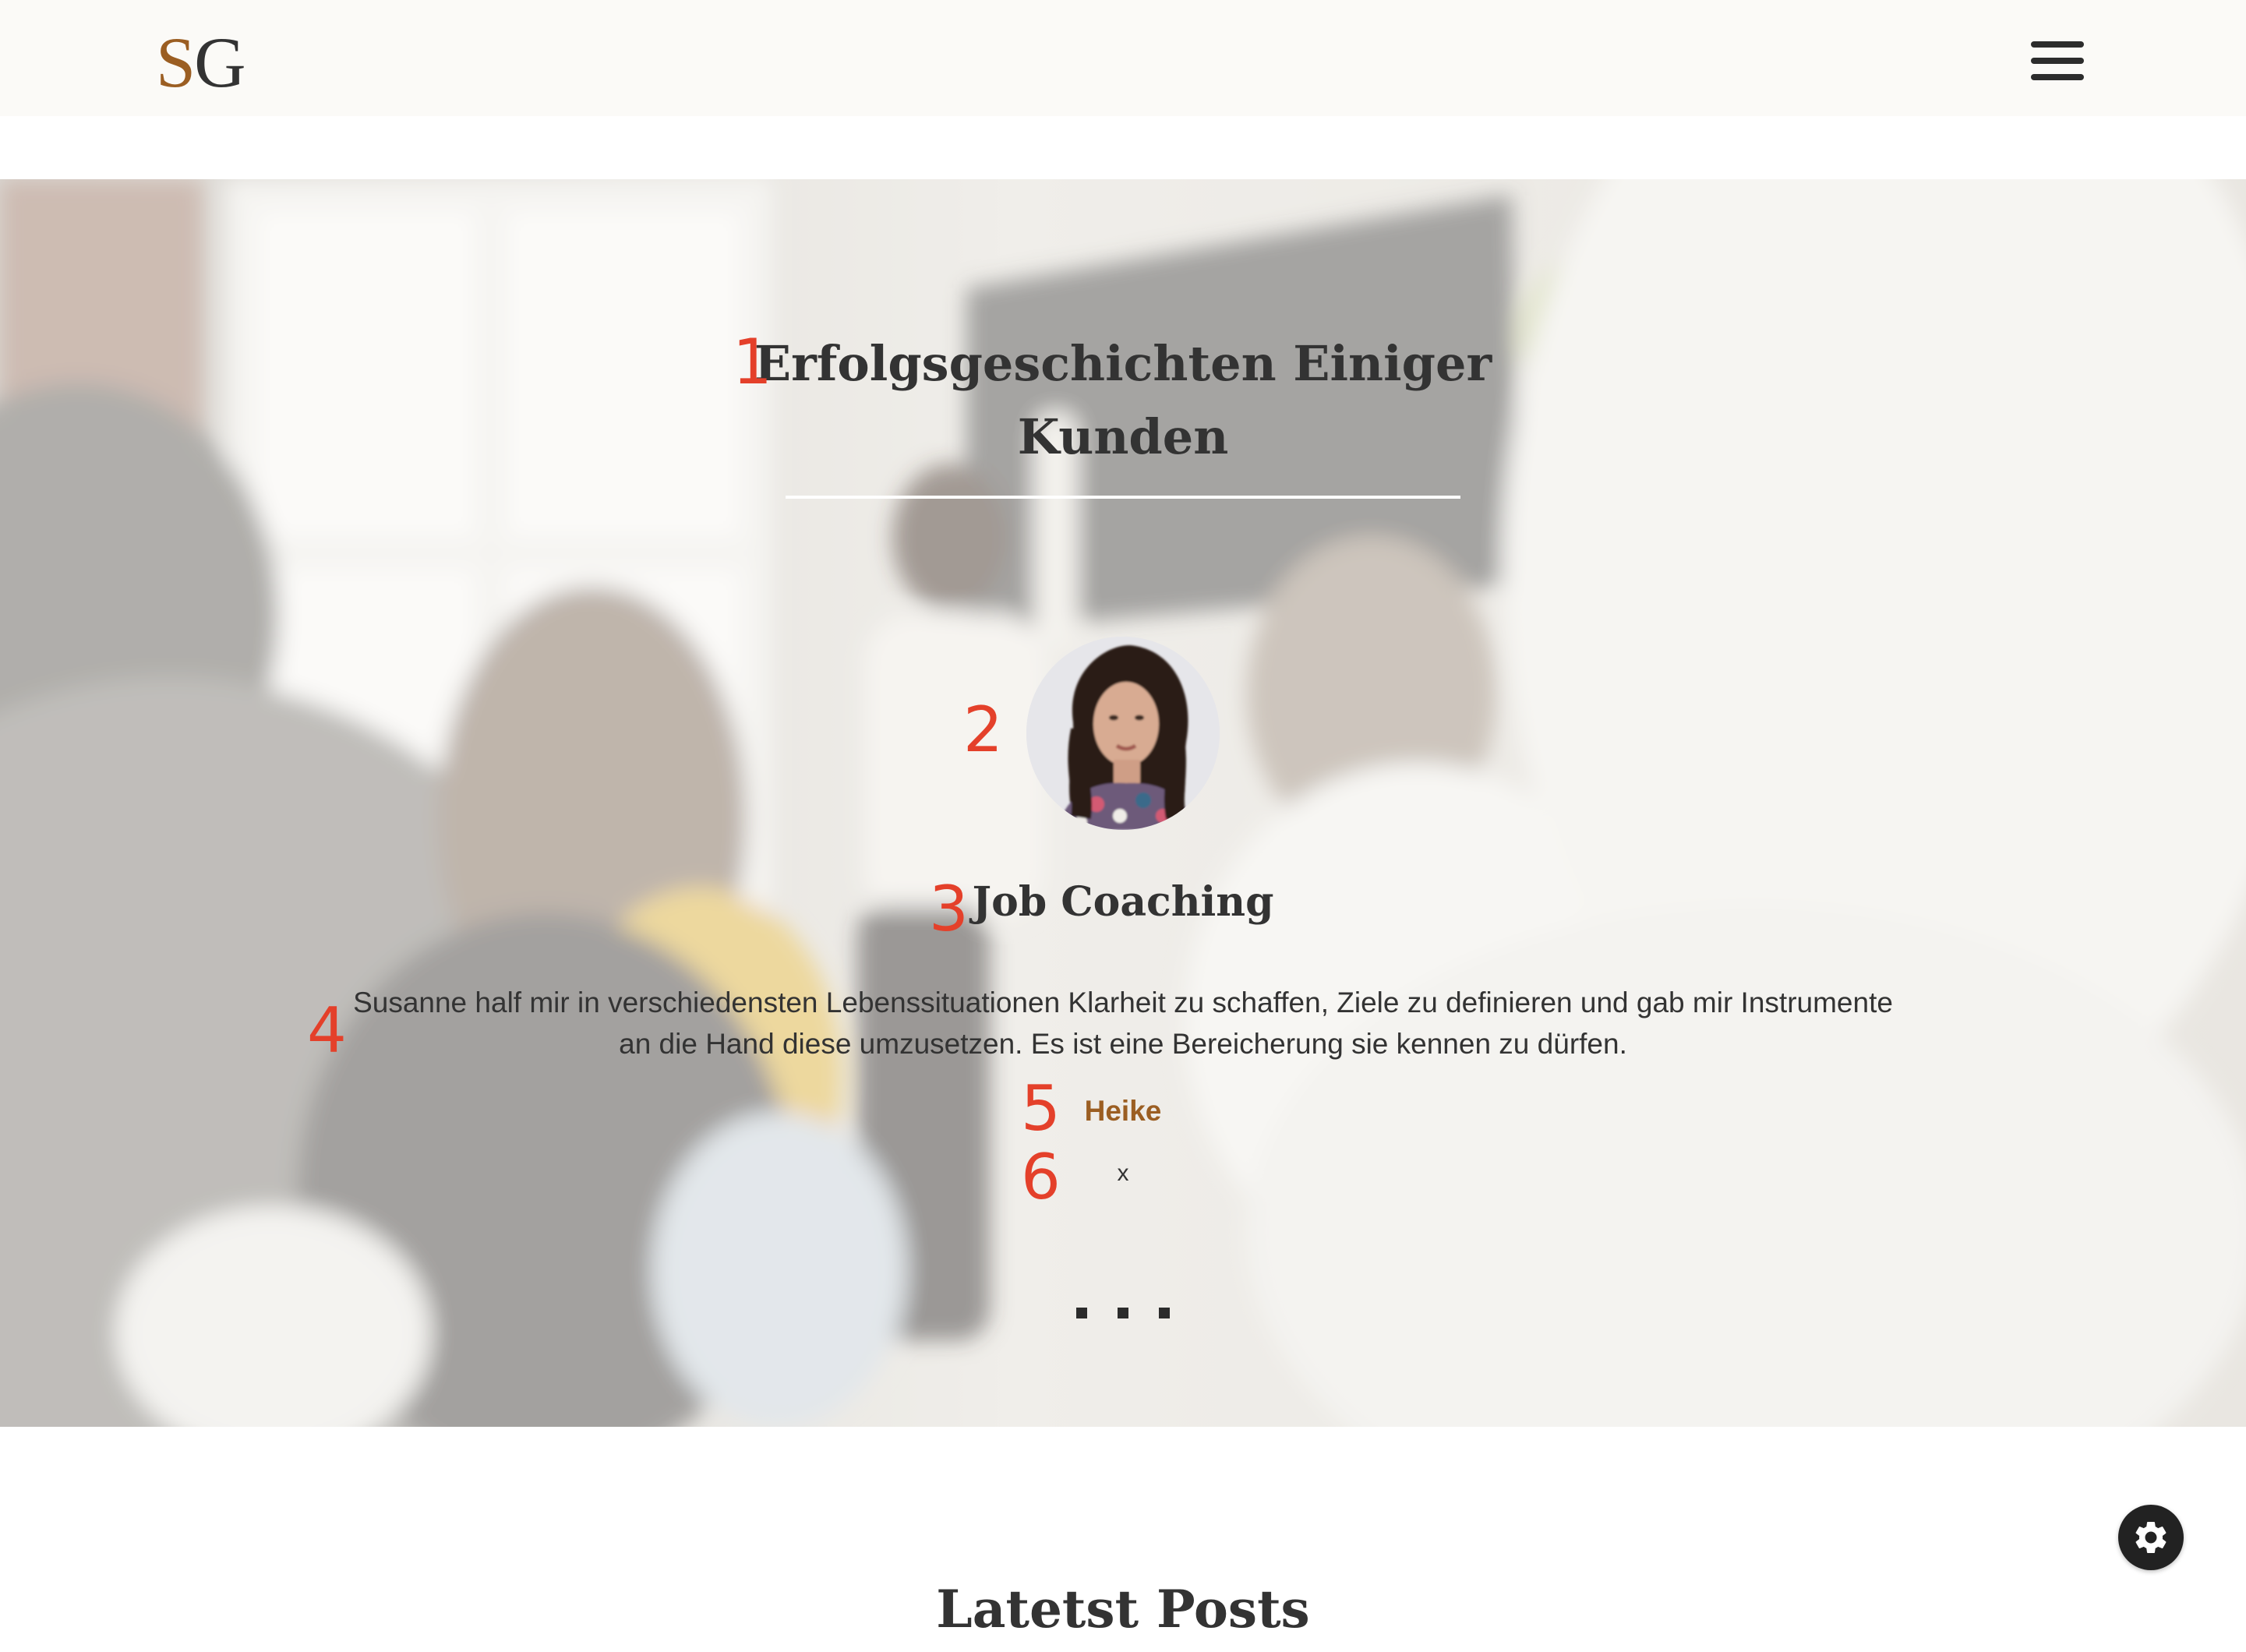 Image resolution: width=2246 pixels, height=1652 pixels. Describe the element at coordinates (1123, 1609) in the screenshot. I see `latest-posts-title: Latetst Posts` at that location.